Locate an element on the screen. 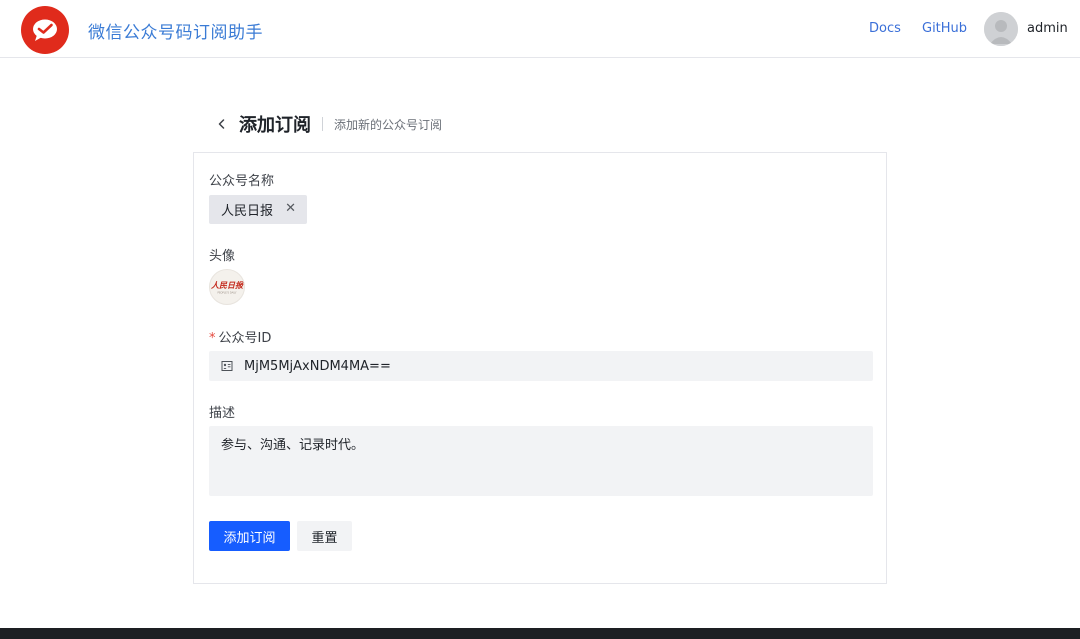  chevron-left-icon is located at coordinates (221, 124).